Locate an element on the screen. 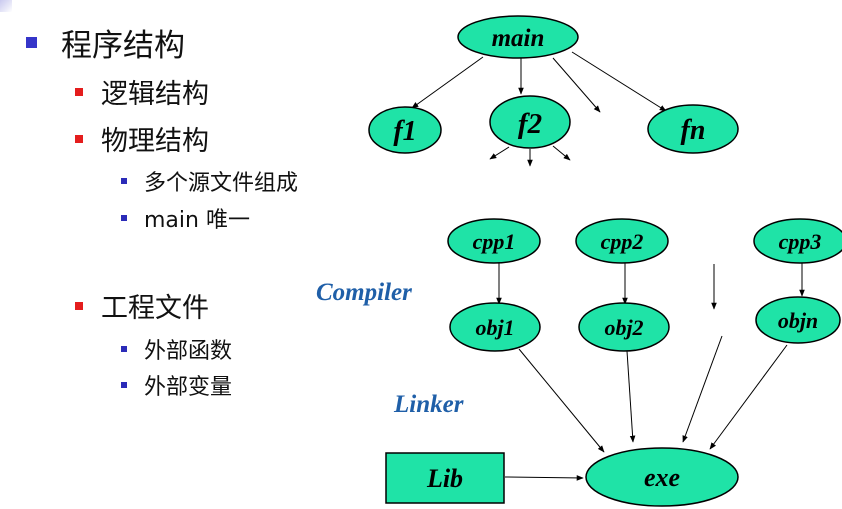 Image resolution: width=842 pixels, height=509 pixels. node-label: main is located at coordinates (518, 38).